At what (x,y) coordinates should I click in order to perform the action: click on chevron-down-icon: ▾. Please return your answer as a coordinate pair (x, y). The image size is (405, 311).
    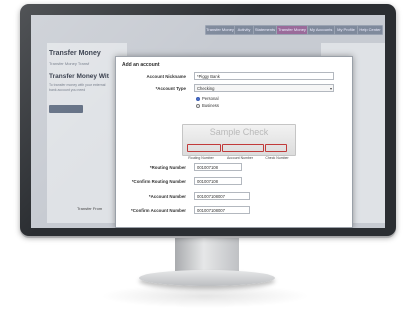
    Looking at the image, I should click on (330, 88).